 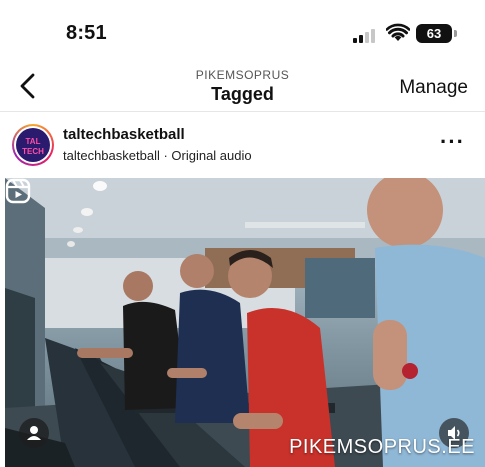 I want to click on status-bar: 8:51 63, so click(x=242, y=30).